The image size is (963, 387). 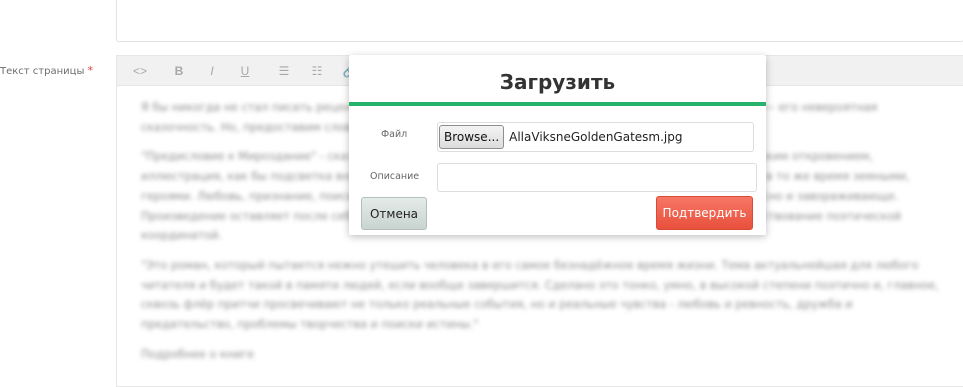 What do you see at coordinates (557, 80) in the screenshot?
I see `dialog-title: Загрузить` at bounding box center [557, 80].